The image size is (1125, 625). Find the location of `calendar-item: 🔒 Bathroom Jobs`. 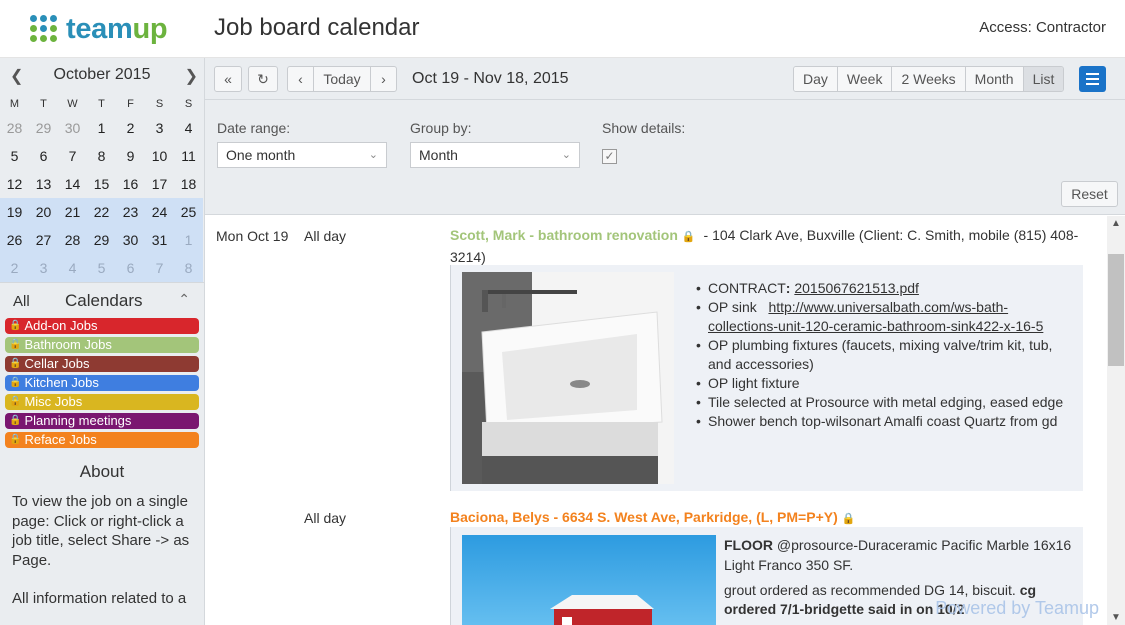

calendar-item: 🔒 Bathroom Jobs is located at coordinates (102, 345).